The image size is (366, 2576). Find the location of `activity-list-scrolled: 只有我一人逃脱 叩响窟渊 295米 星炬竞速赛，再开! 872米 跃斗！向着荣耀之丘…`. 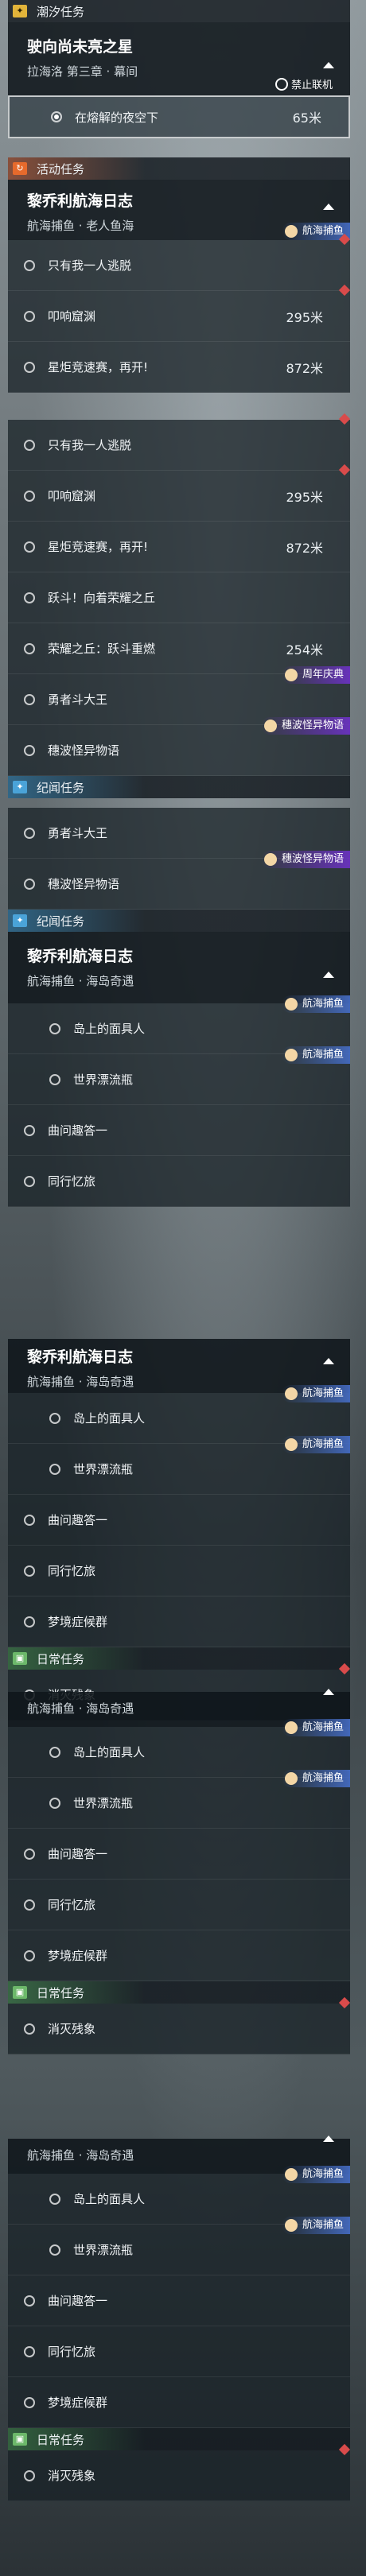

activity-list-scrolled: 只有我一人逃脱 叩响窟渊 295米 星炬竞速赛，再开! 872米 跃斗！向着荣耀之丘… is located at coordinates (179, 605).